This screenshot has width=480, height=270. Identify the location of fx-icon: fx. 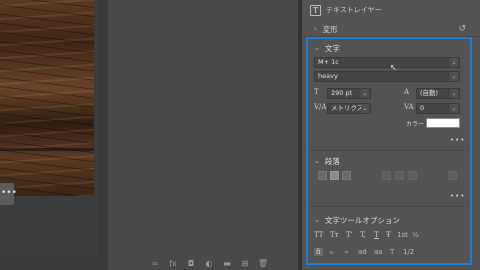
(173, 264).